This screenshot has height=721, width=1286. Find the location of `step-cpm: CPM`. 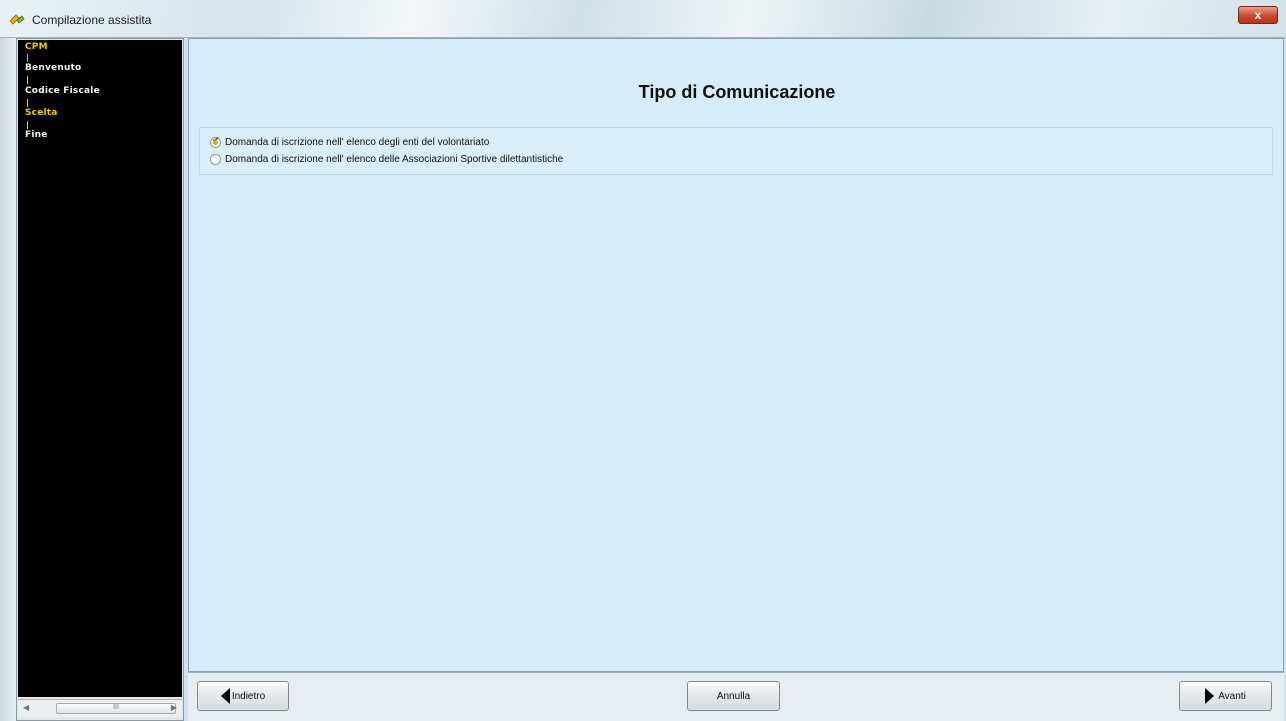

step-cpm: CPM is located at coordinates (36, 47).